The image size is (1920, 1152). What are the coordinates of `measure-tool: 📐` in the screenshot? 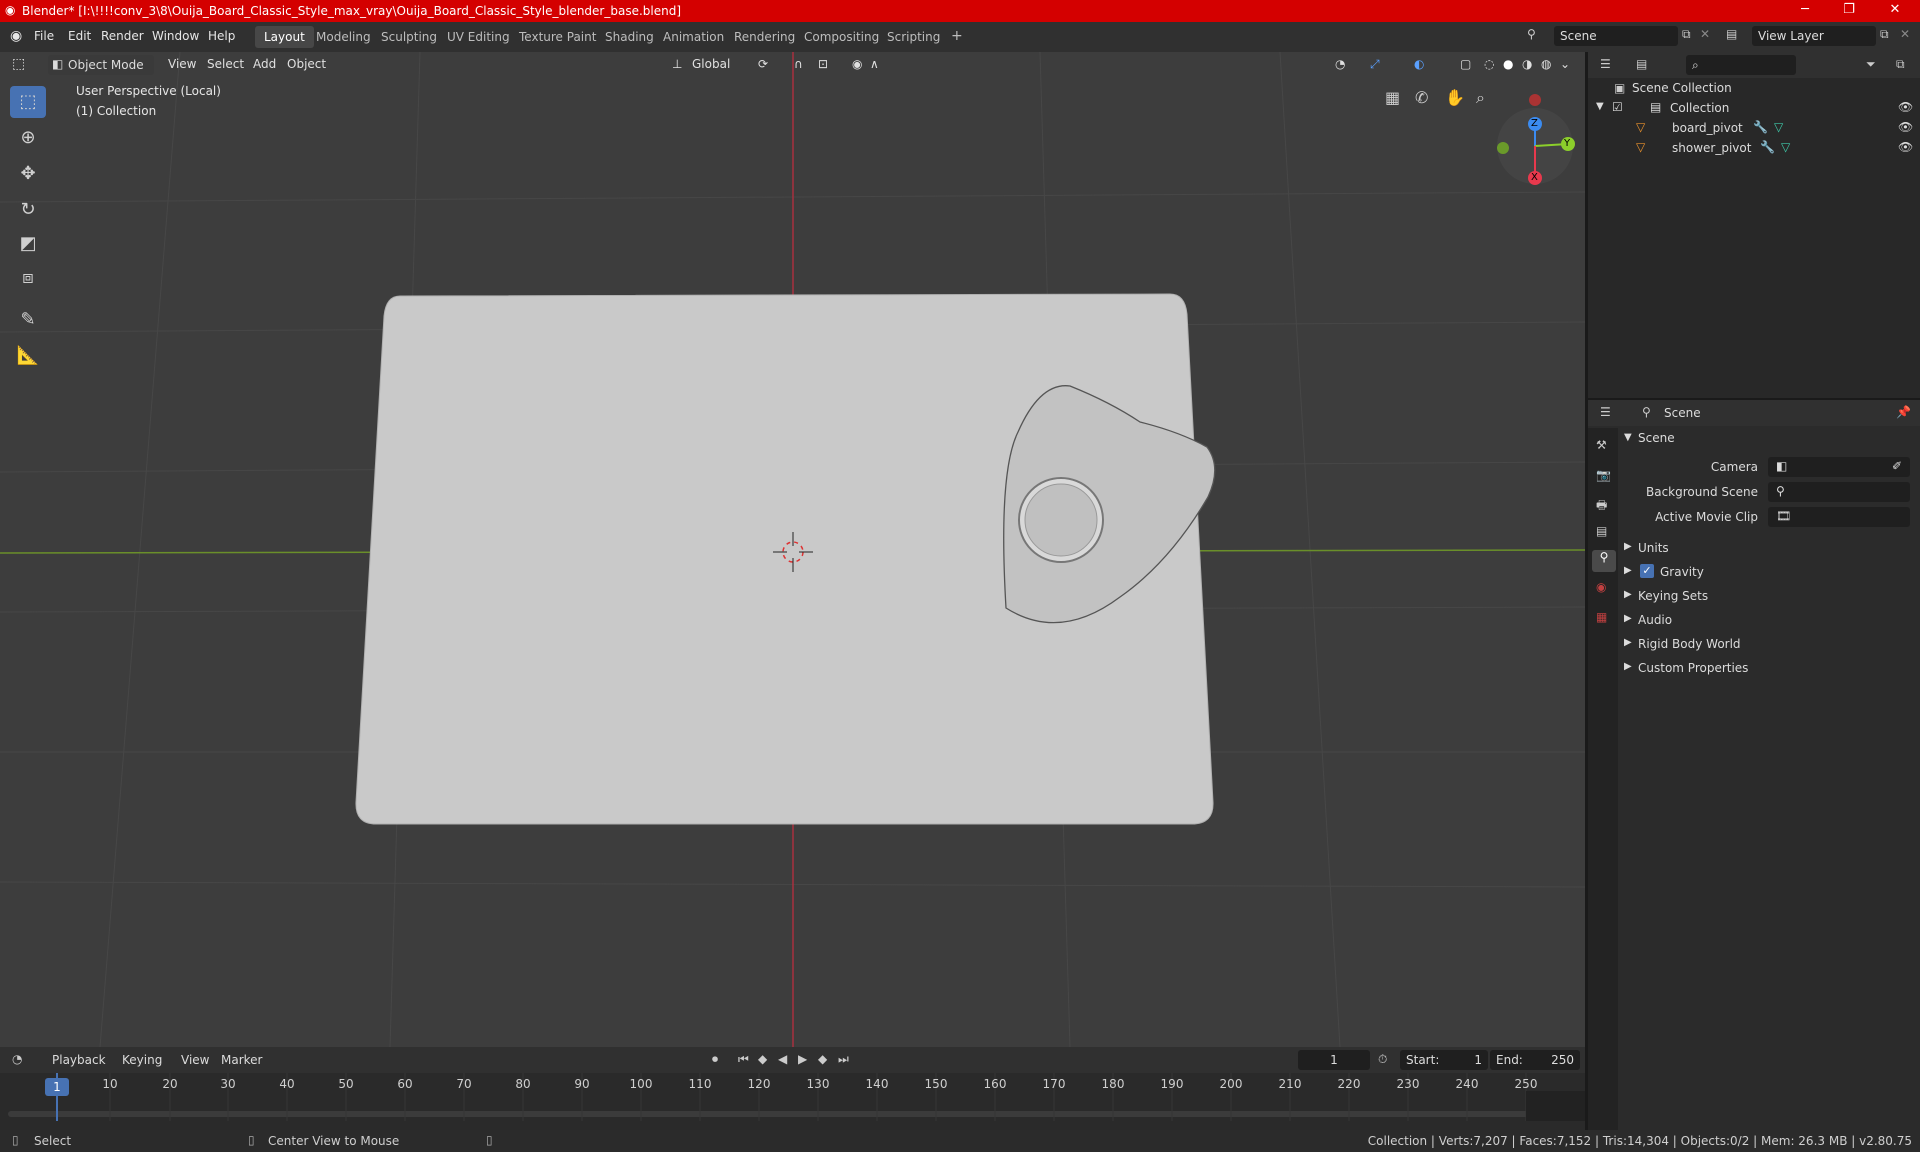 It's located at (28, 356).